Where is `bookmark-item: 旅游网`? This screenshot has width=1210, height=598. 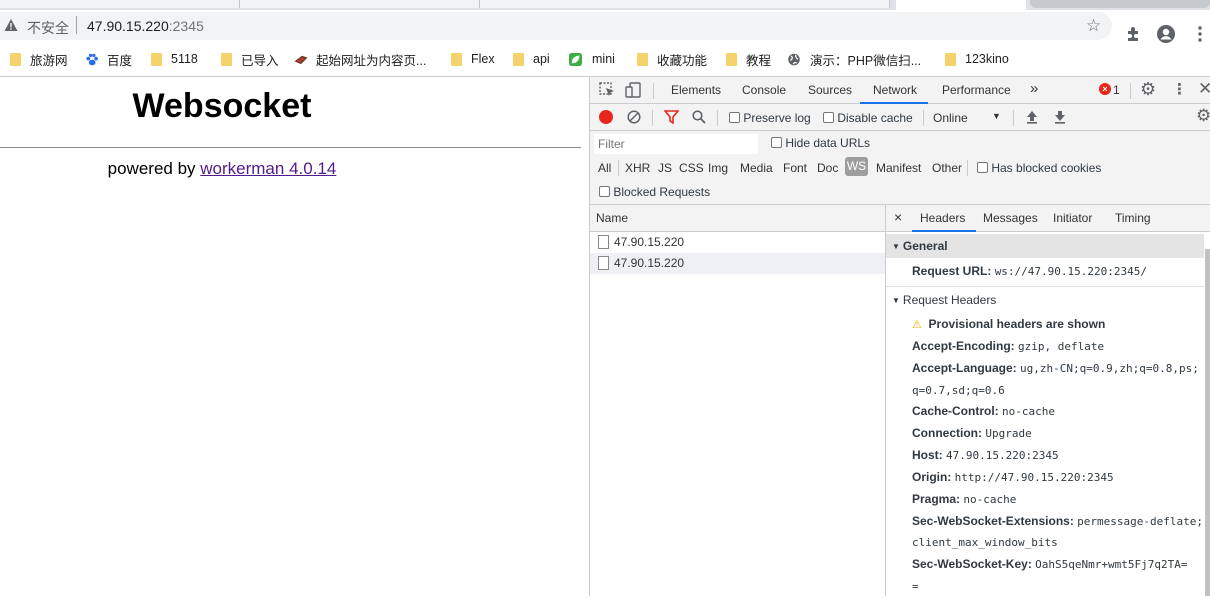 bookmark-item: 旅游网 is located at coordinates (39, 59).